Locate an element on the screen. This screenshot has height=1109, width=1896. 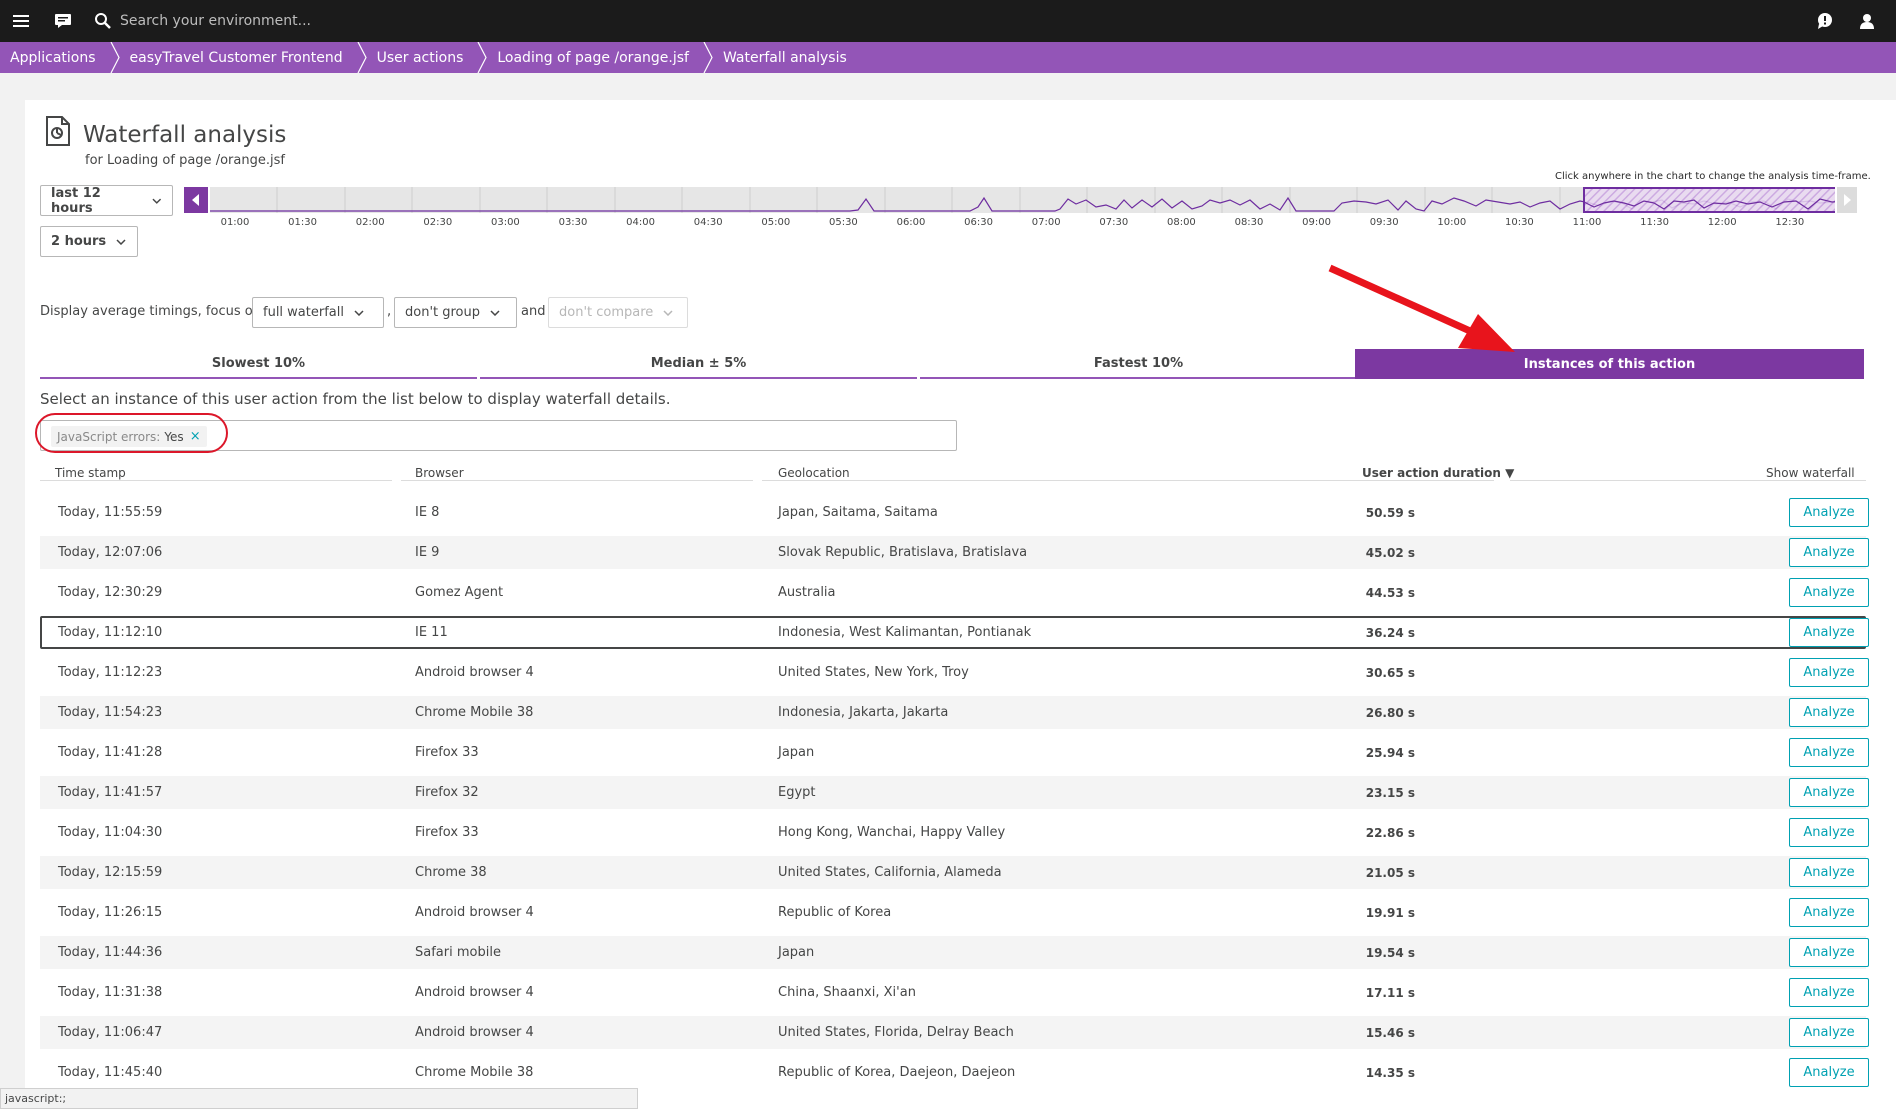
chevron-down-icon is located at coordinates (359, 312).